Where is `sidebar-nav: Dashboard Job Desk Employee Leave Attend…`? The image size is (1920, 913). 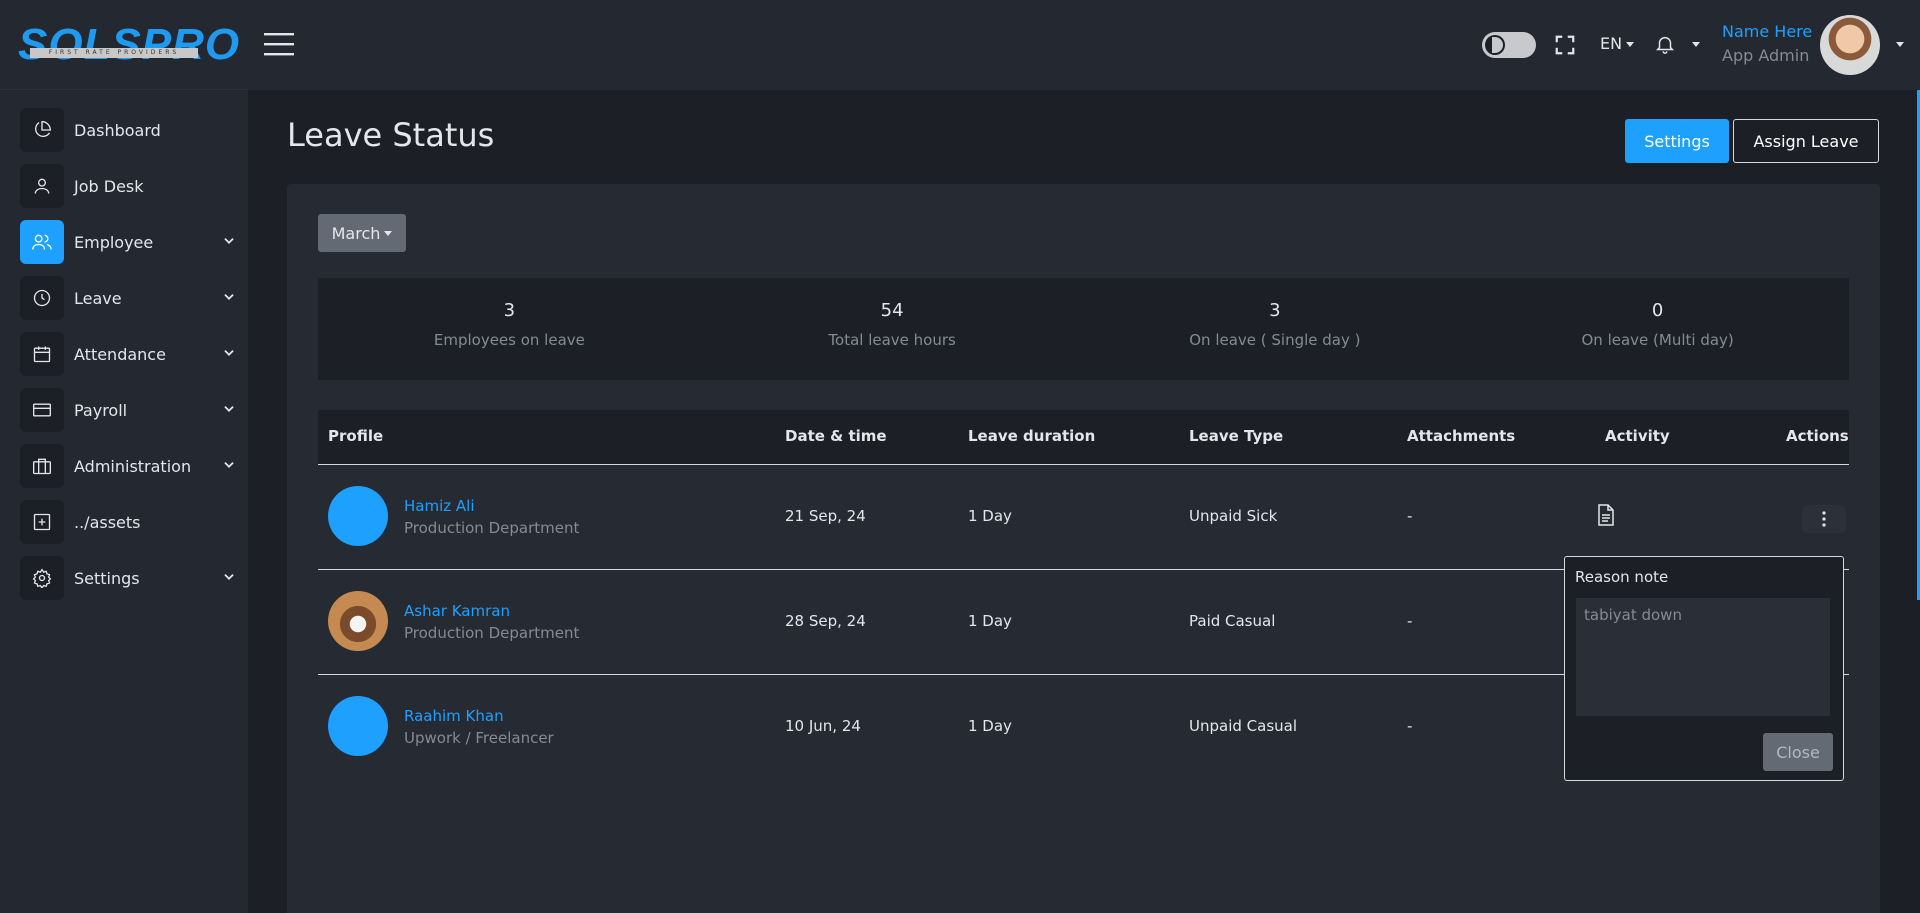
sidebar-nav: Dashboard Job Desk Employee Leave Attend… is located at coordinates (124, 345).